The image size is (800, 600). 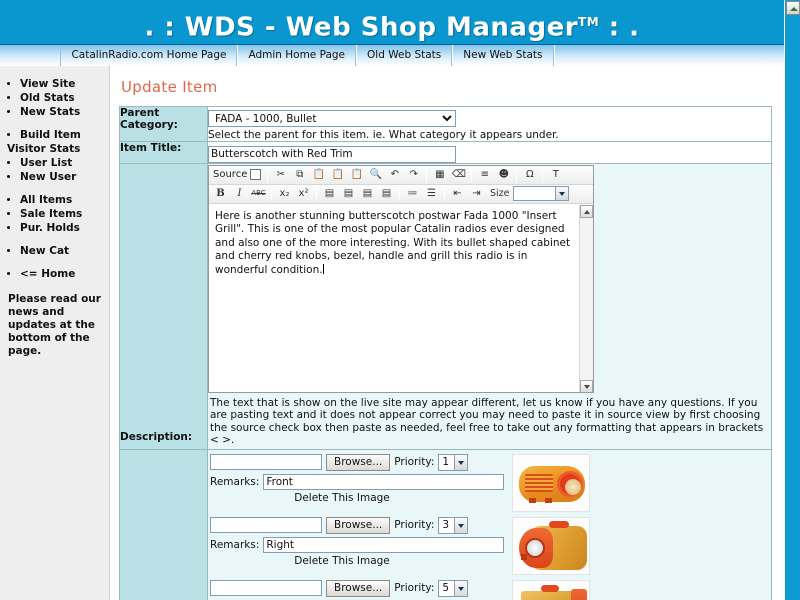 I want to click on nav-new-web-stats: New Web Stats, so click(x=503, y=55).